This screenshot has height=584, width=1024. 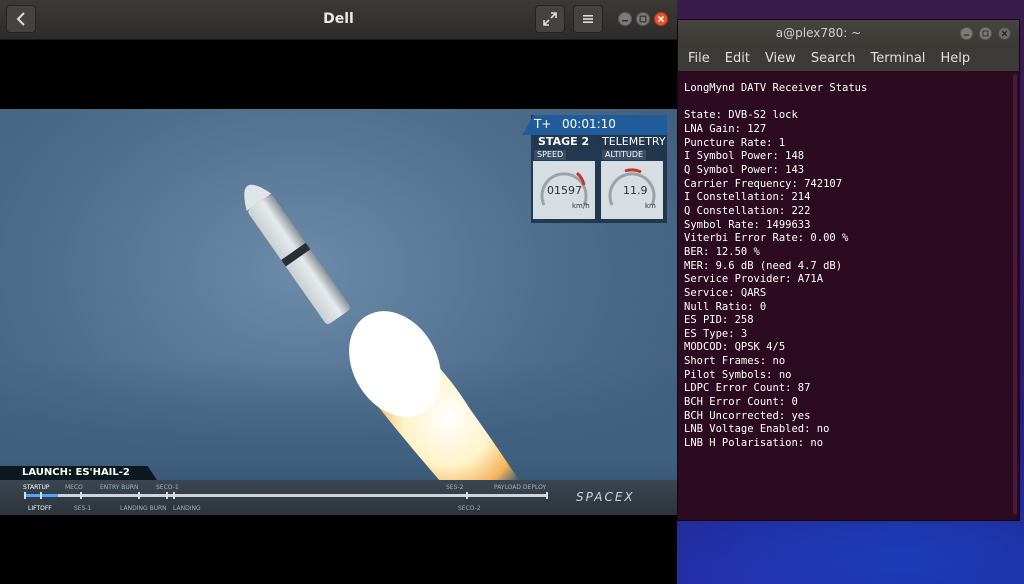 I want to click on status-line: ES Type: 3, so click(x=716, y=333).